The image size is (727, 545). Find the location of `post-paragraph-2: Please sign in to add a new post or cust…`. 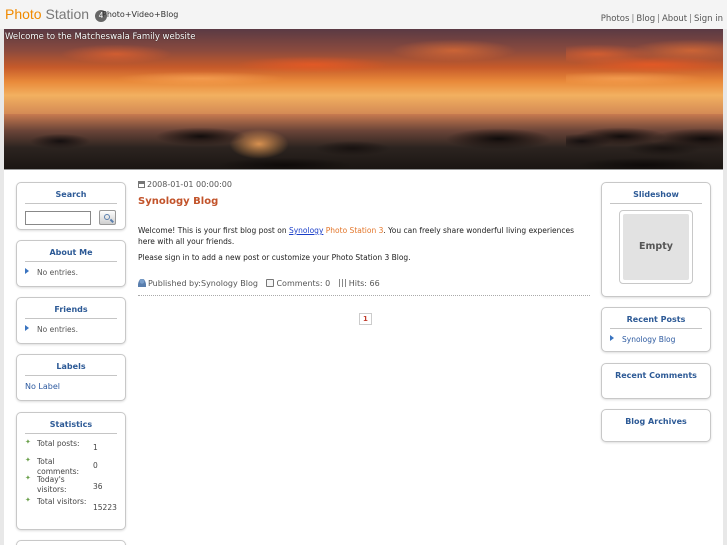

post-paragraph-2: Please sign in to add a new post or cust… is located at coordinates (274, 257).